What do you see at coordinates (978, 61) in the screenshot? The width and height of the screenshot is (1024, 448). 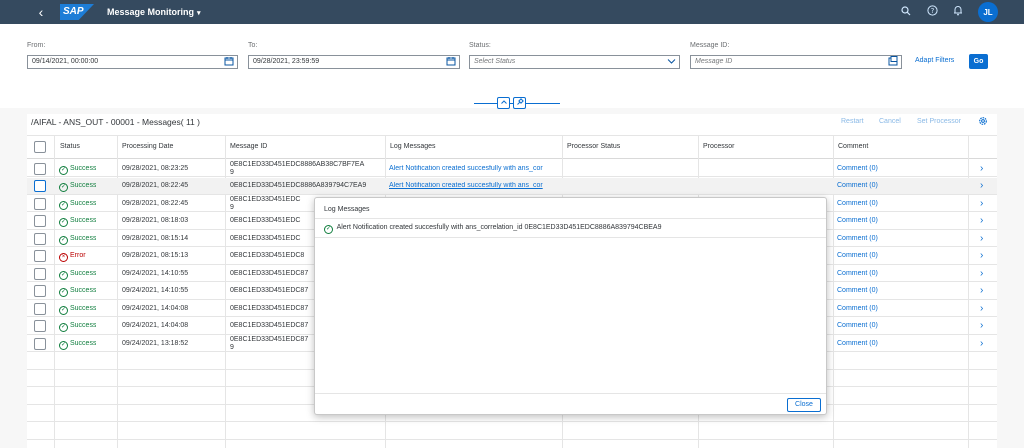 I see `go-button: Go` at bounding box center [978, 61].